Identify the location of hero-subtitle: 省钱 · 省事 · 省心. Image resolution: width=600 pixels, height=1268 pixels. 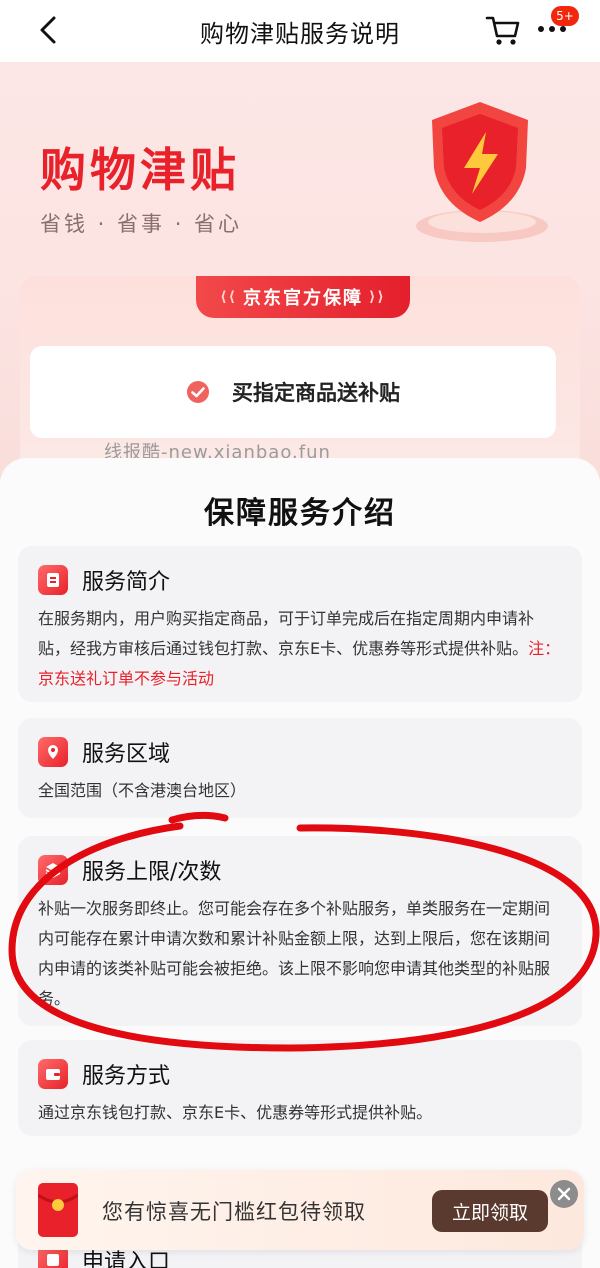
(141, 224).